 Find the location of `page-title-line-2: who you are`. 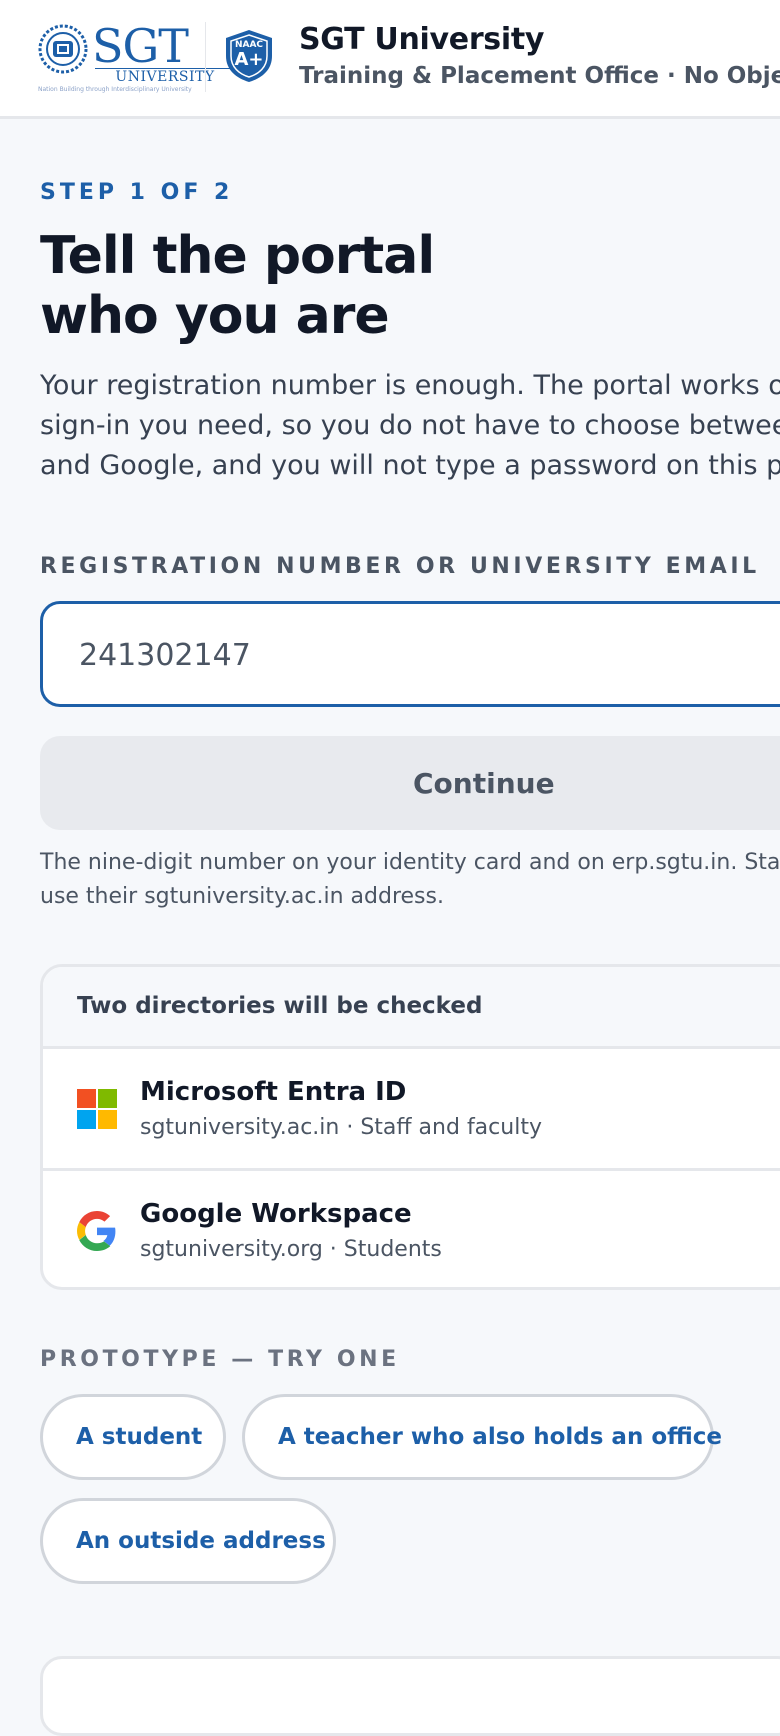

page-title-line-2: who you are is located at coordinates (215, 316).